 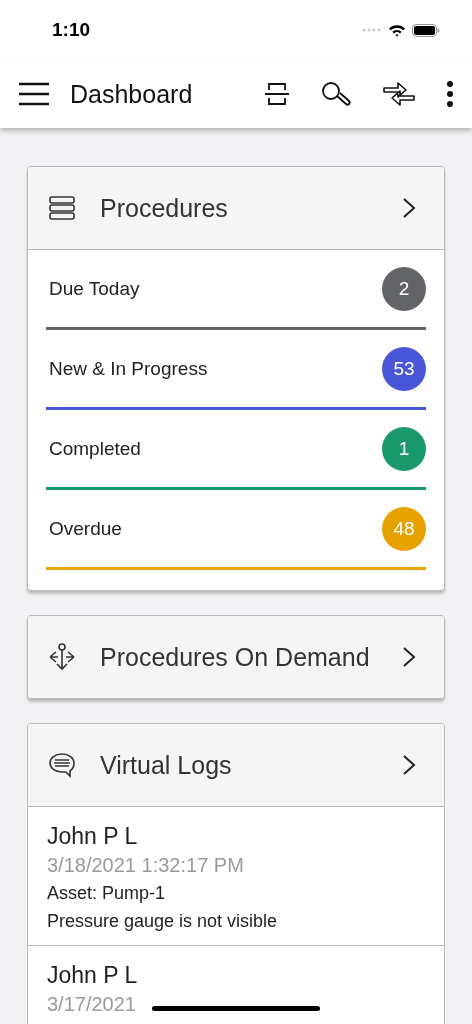 I want to click on card-title: Procedures On Demand, so click(x=235, y=657).